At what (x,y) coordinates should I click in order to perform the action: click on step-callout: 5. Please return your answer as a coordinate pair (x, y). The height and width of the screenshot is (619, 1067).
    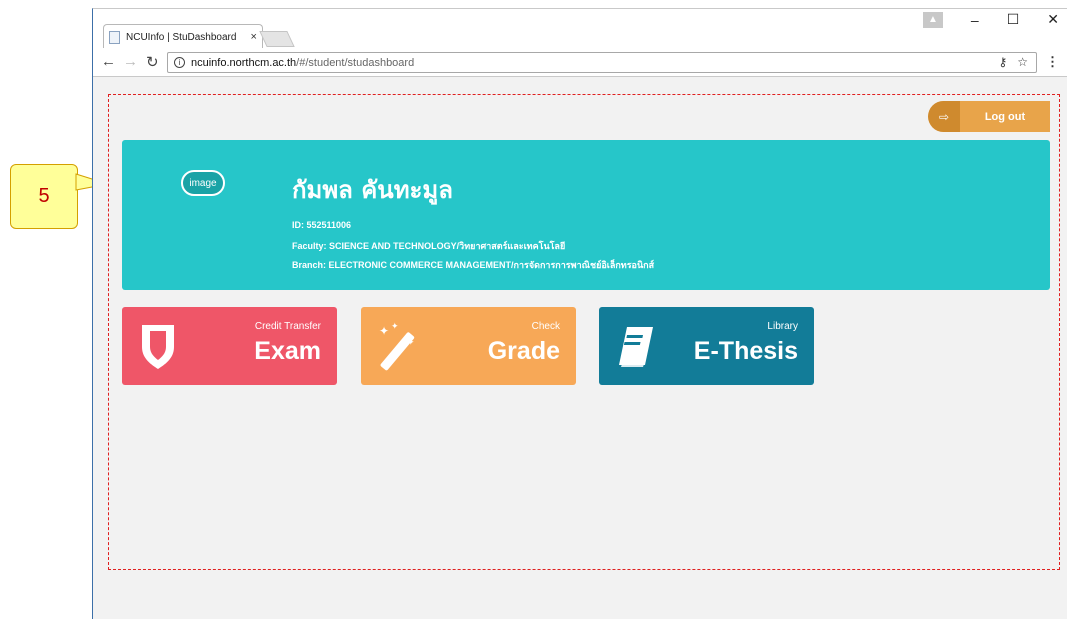
    Looking at the image, I should click on (44, 196).